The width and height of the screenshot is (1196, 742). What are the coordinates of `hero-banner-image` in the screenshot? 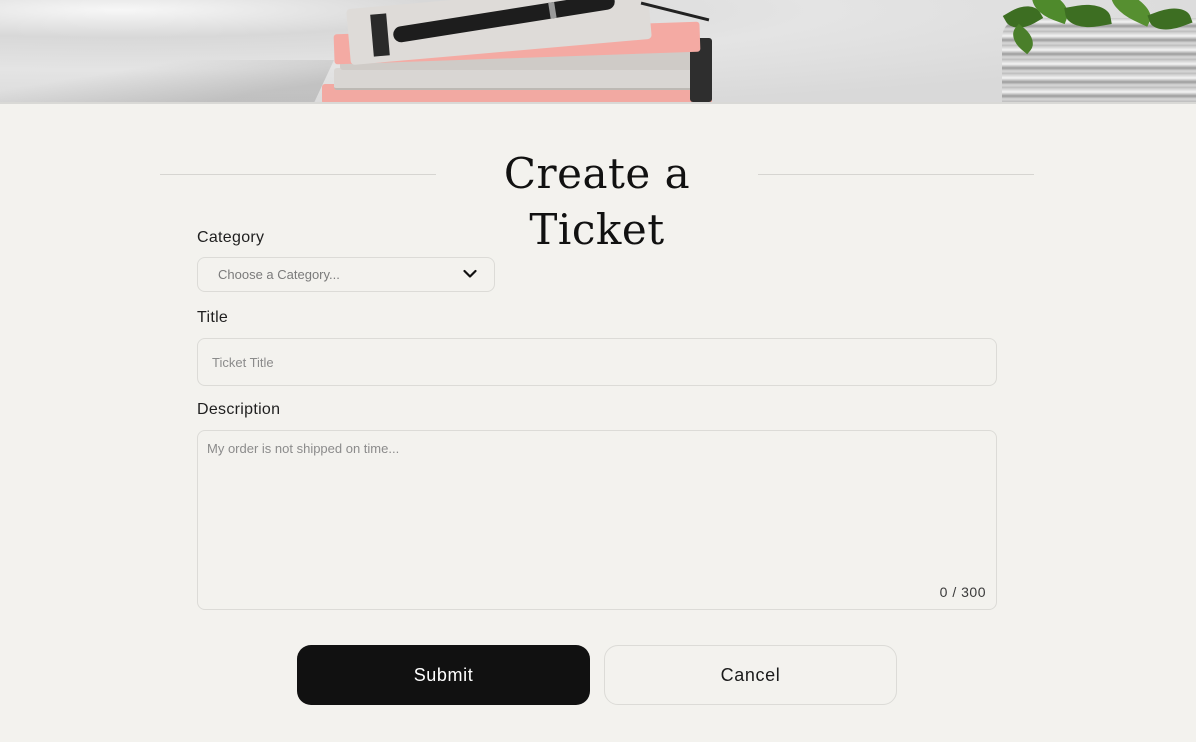 It's located at (598, 52).